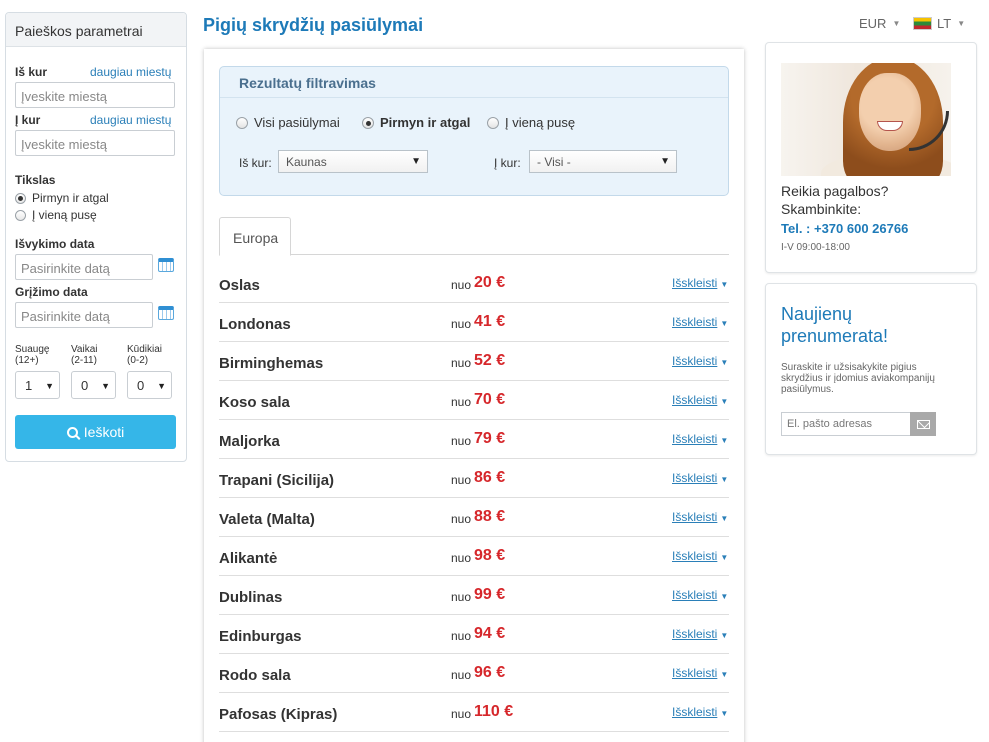 The image size is (989, 742). Describe the element at coordinates (130, 120) in the screenshot. I see `to-more-cities-link: daugiau miestų` at that location.